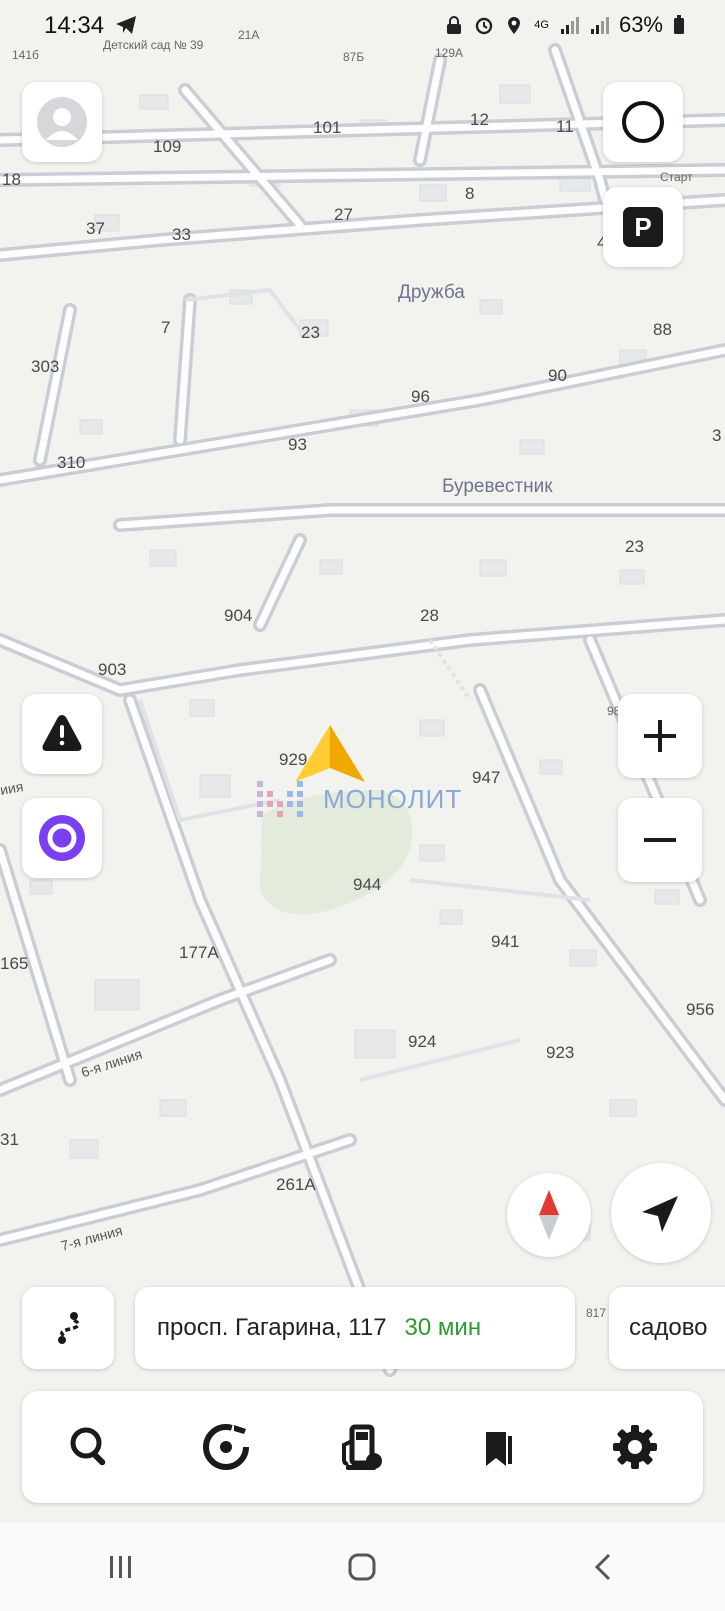  I want to click on report-event-button, so click(62, 734).